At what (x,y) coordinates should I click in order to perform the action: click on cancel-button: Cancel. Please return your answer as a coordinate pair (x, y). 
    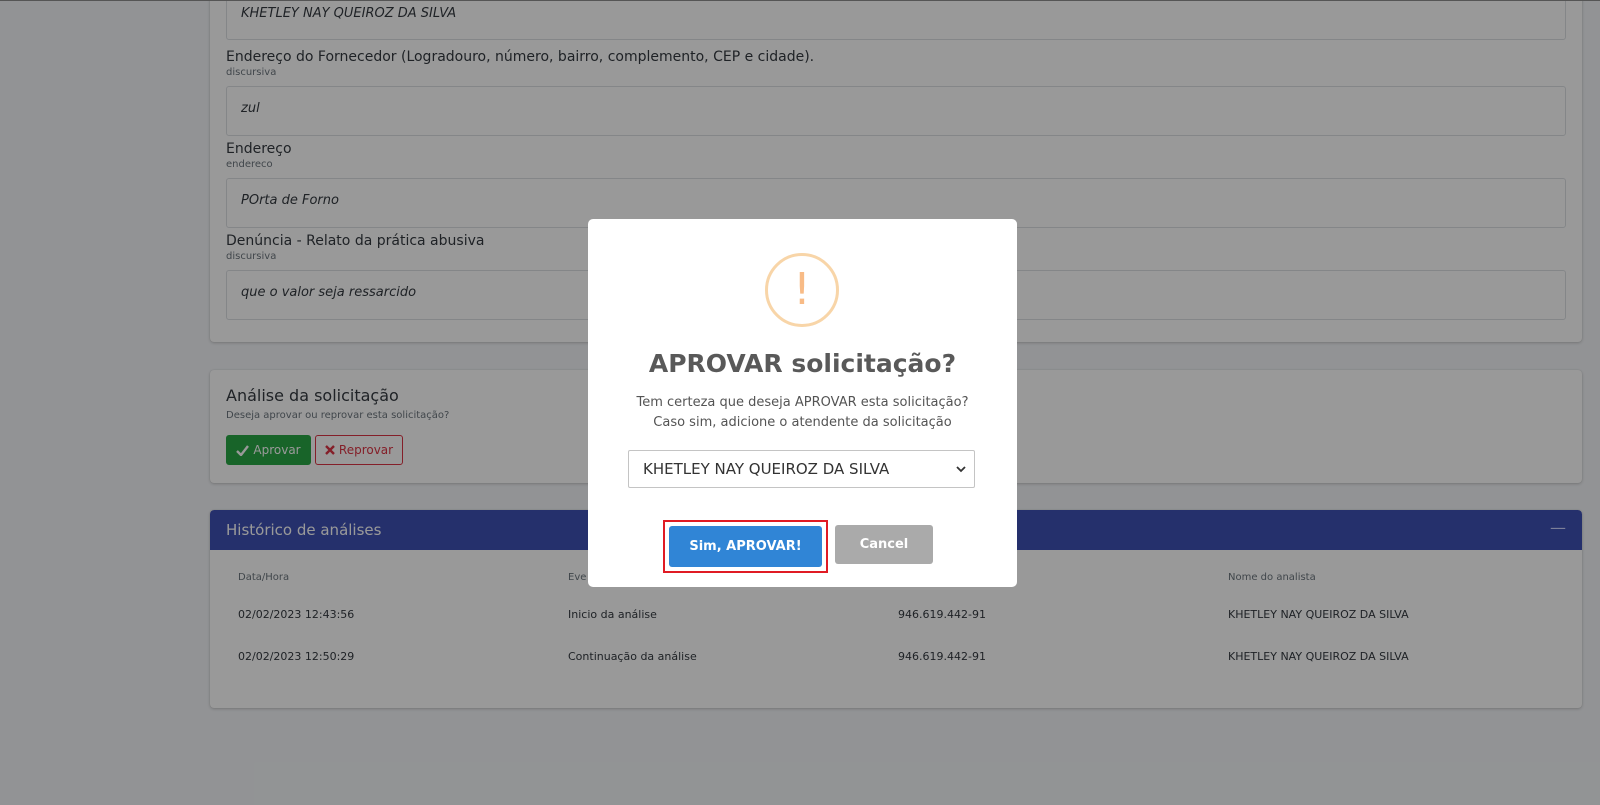
    Looking at the image, I should click on (884, 544).